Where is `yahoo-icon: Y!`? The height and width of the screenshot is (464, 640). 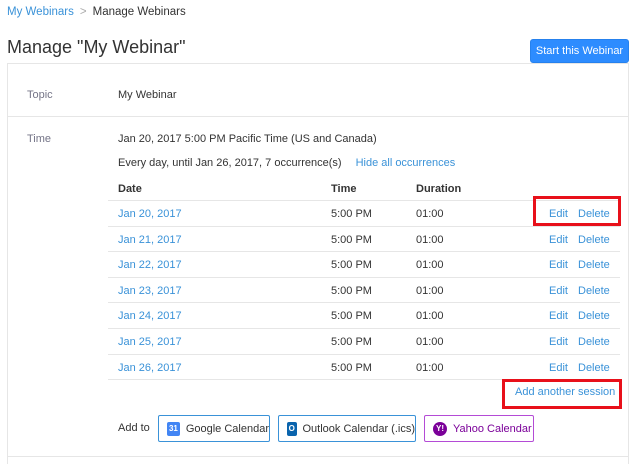
yahoo-icon: Y! is located at coordinates (440, 428).